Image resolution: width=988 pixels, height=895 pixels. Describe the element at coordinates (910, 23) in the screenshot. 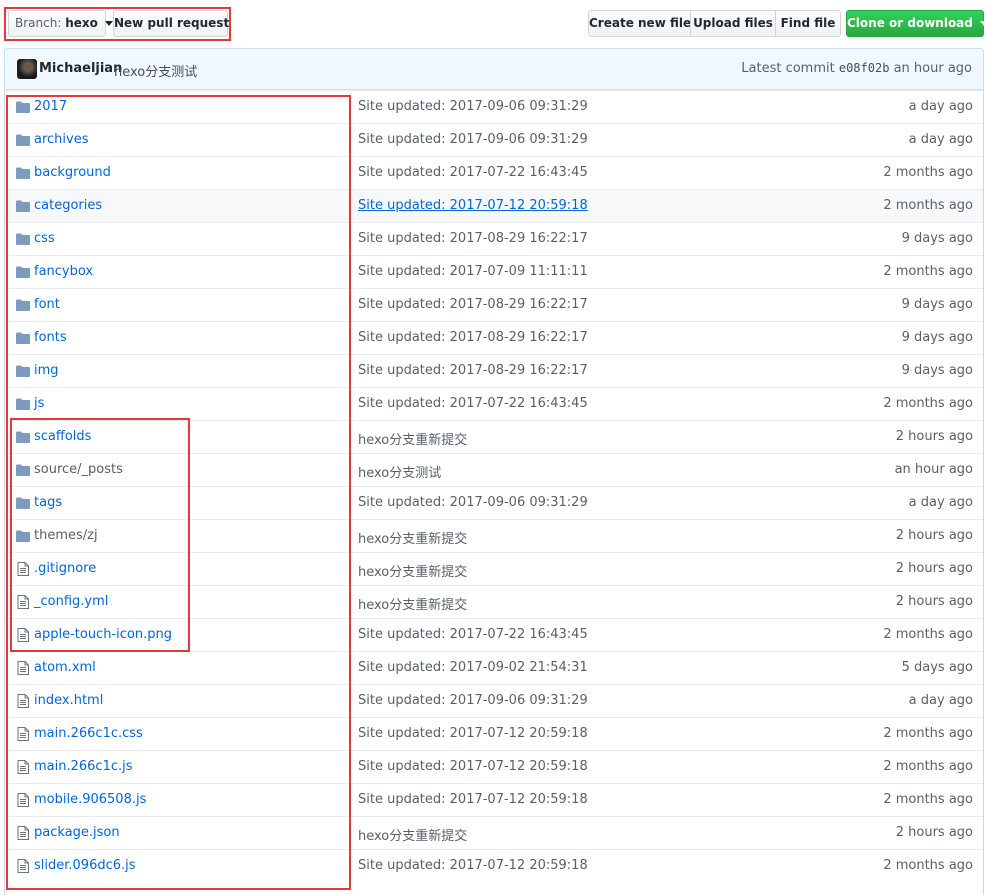

I see `clone-label: Clone or download` at that location.